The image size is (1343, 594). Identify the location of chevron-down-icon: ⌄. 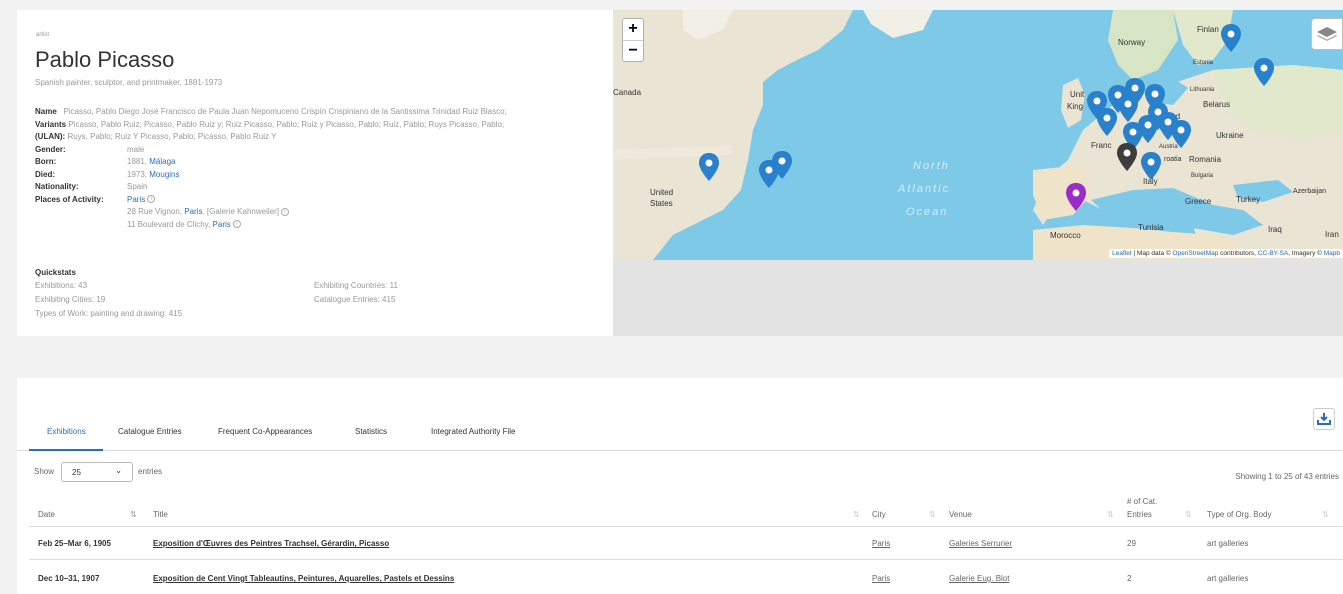
(118, 470).